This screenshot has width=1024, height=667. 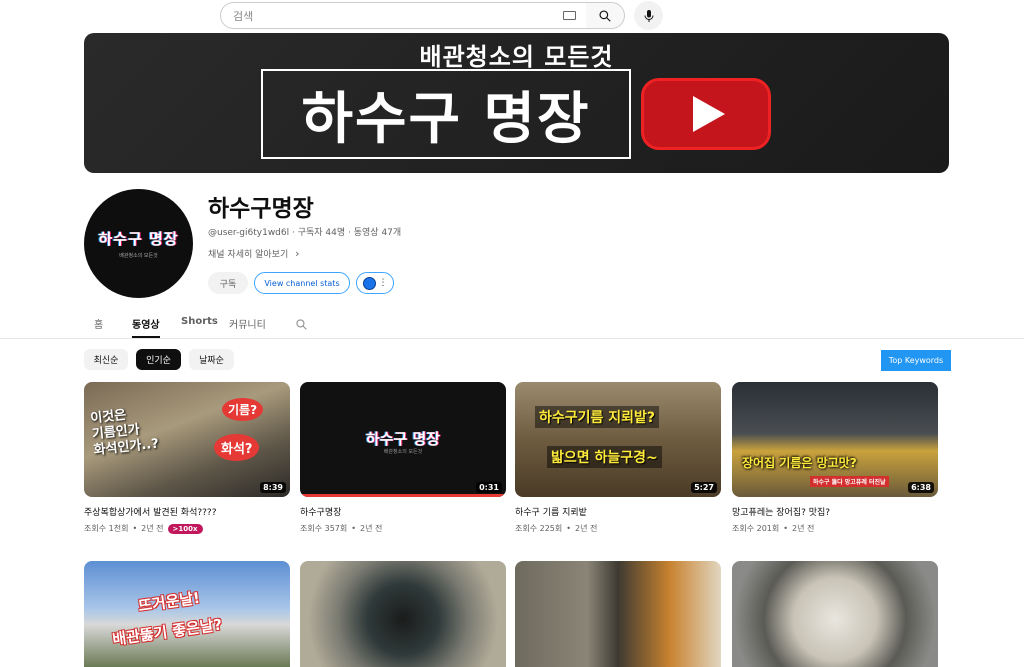 What do you see at coordinates (377, 233) in the screenshot?
I see `video-count: 동영상 47개` at bounding box center [377, 233].